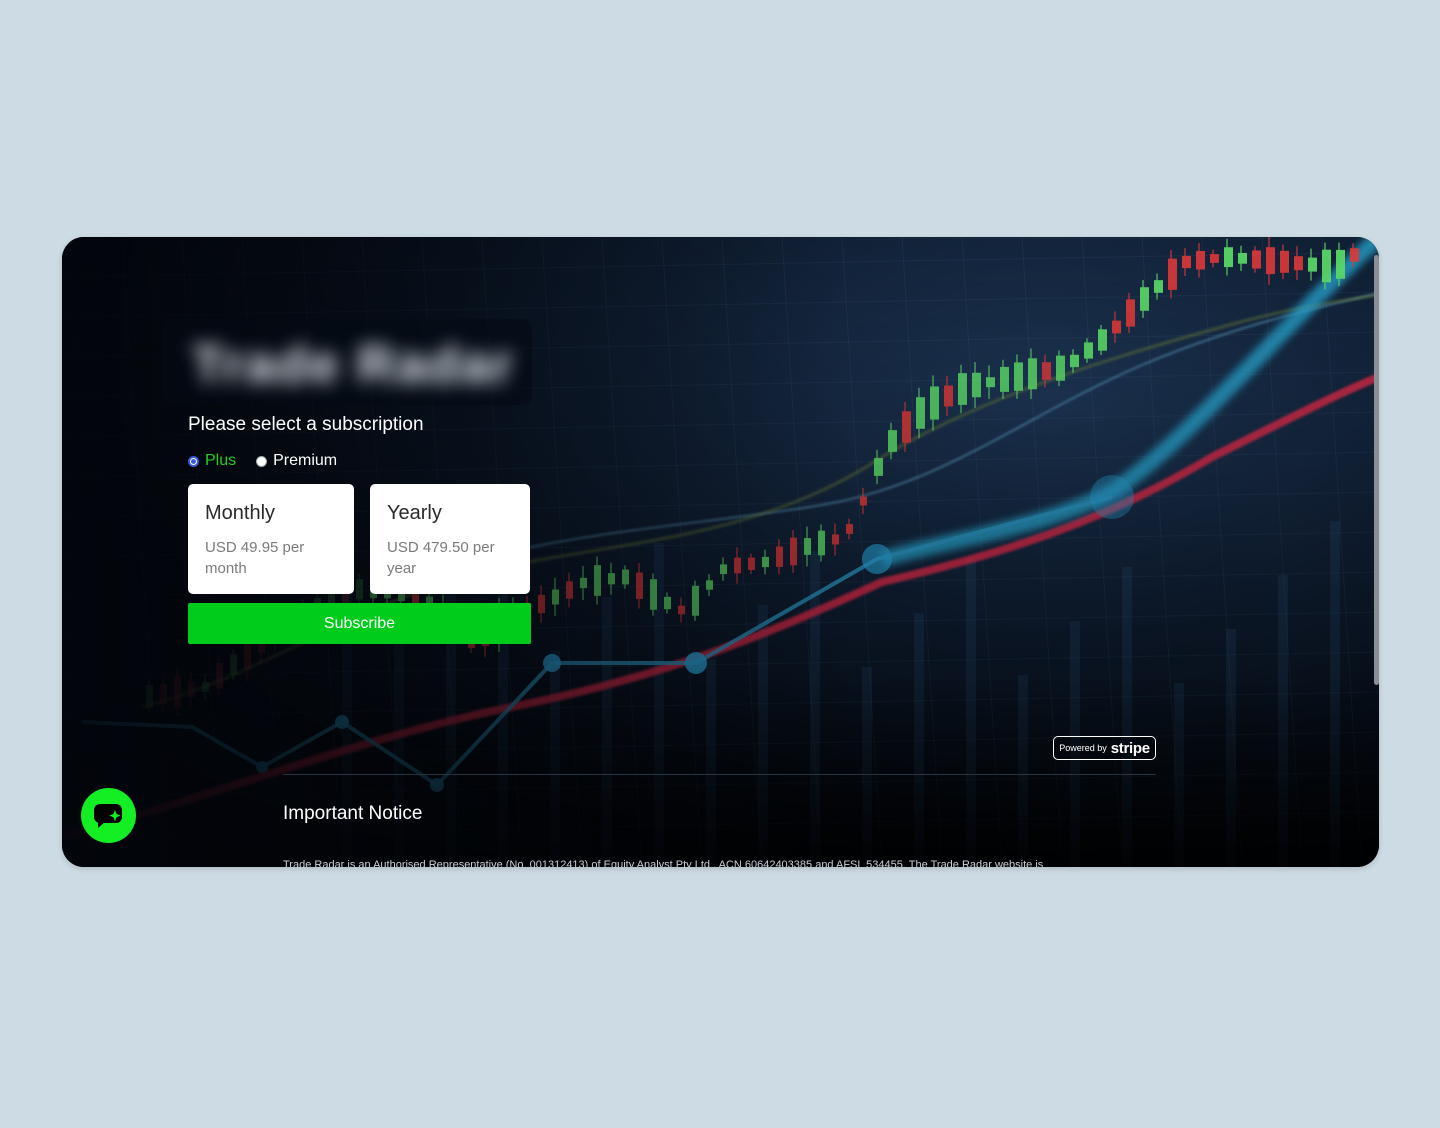  What do you see at coordinates (719, 774) in the screenshot?
I see `section-divider` at bounding box center [719, 774].